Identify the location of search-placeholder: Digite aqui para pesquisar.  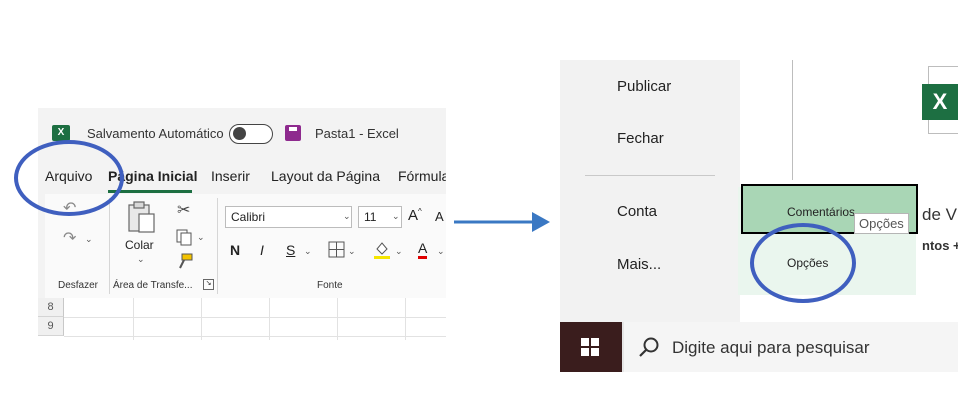
(771, 347).